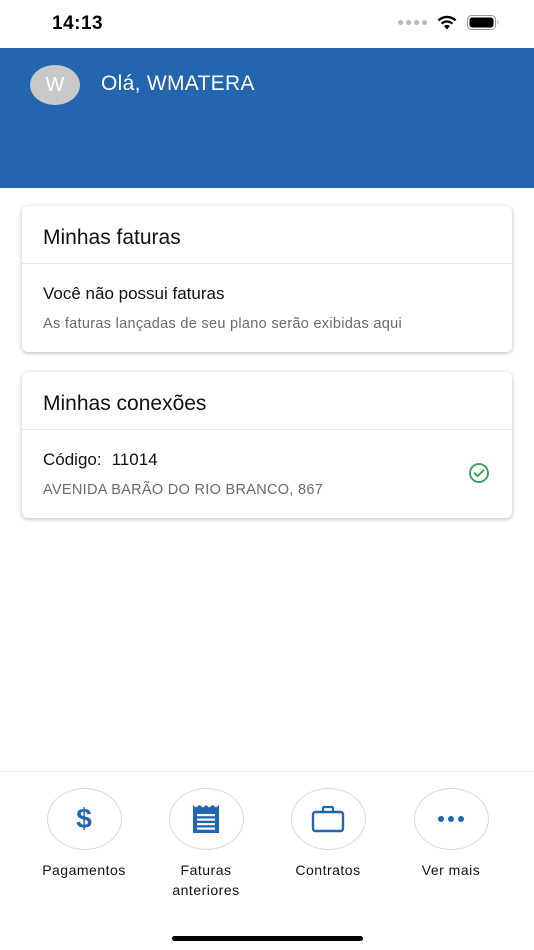 This screenshot has width=534, height=950. Describe the element at coordinates (267, 401) in the screenshot. I see `conexoes-card-title: Minhas conexões` at that location.